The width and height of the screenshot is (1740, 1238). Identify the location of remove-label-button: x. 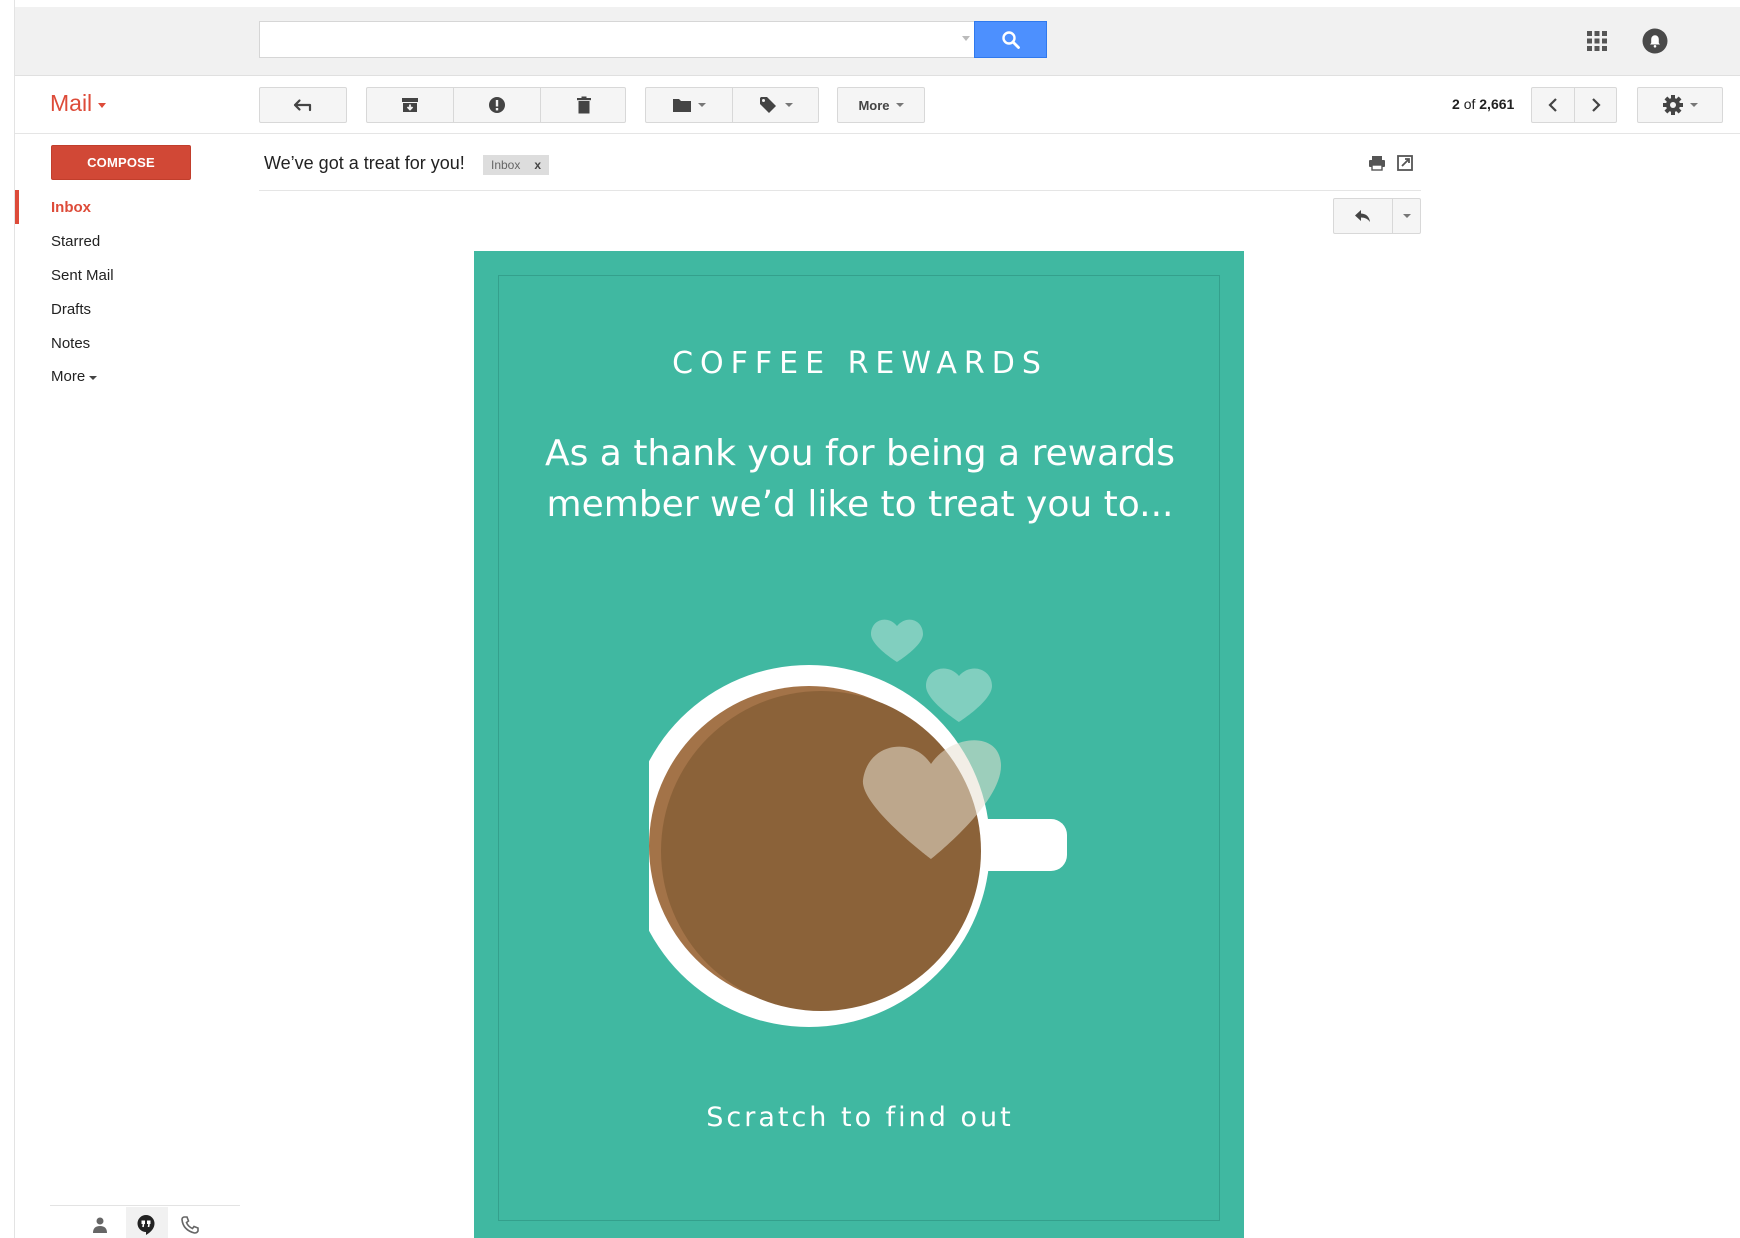
(537, 165).